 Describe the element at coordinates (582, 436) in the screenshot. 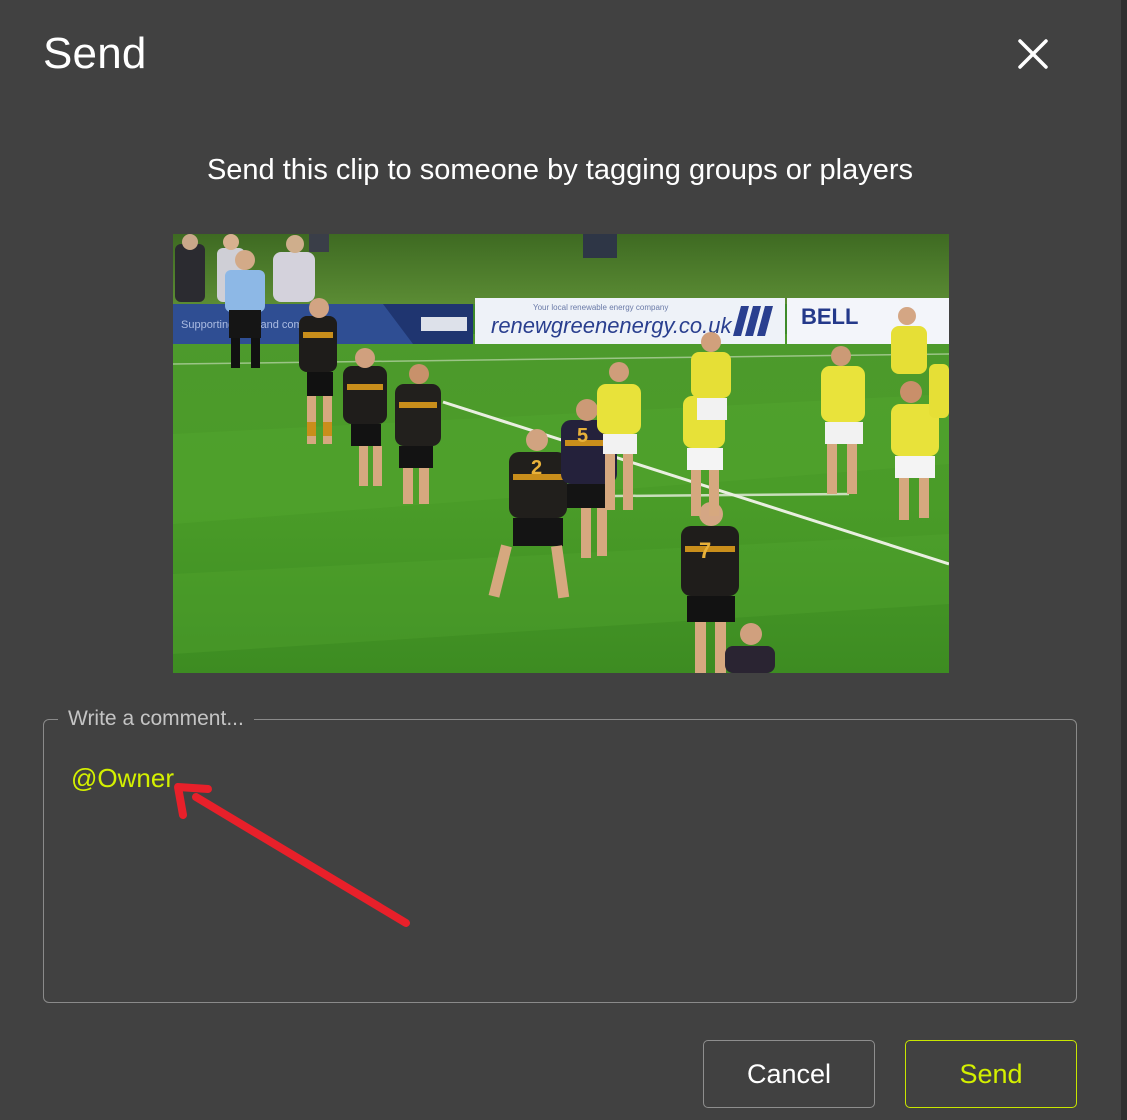

I see `jersey-number-5: 5` at that location.